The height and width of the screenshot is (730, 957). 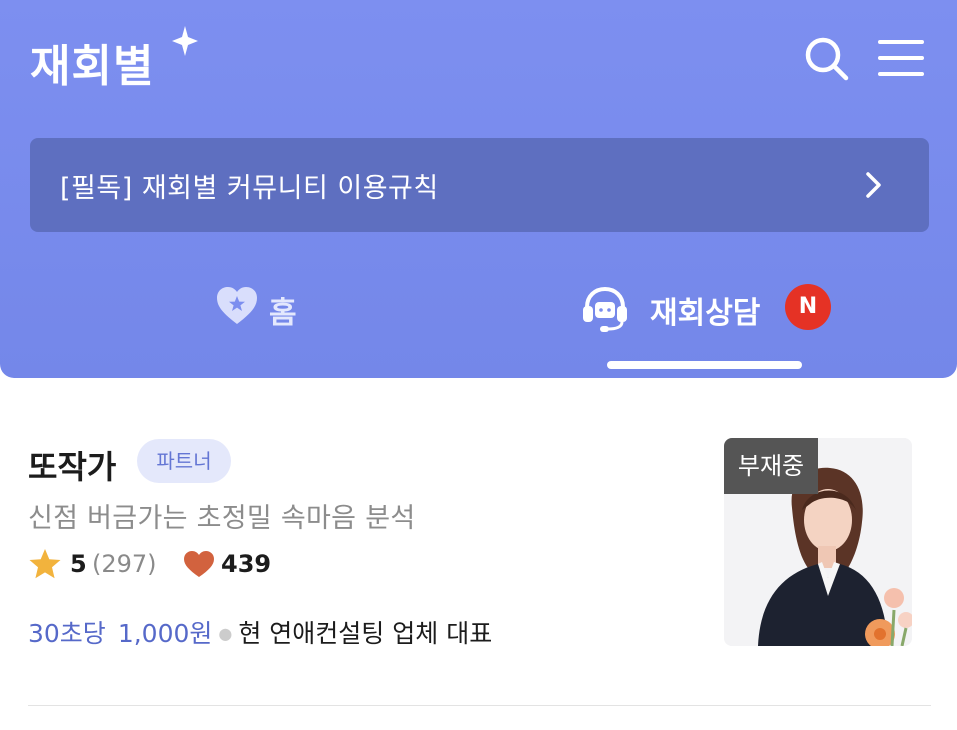 I want to click on heart-star-icon, so click(x=237, y=305).